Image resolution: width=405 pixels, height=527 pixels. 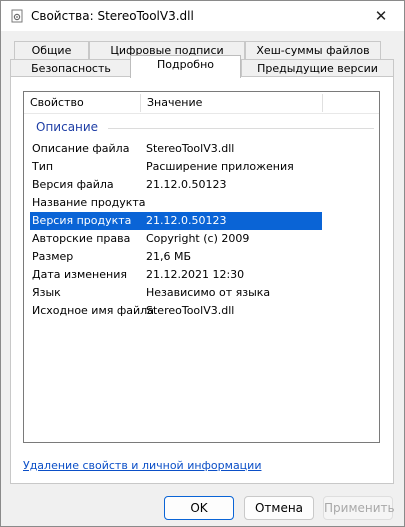 I want to click on close-icon: ✕, so click(x=381, y=16).